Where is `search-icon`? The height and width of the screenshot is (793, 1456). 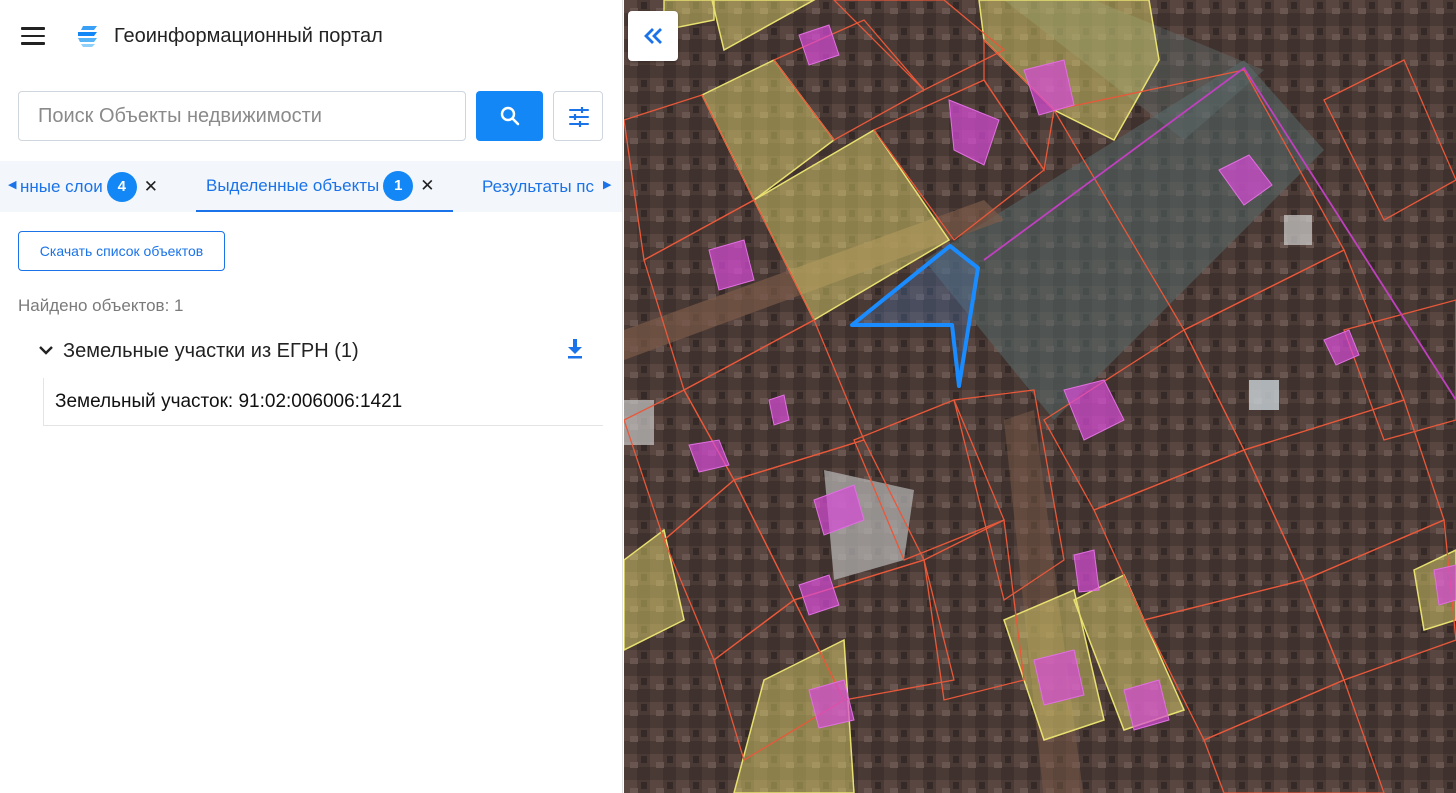
search-icon is located at coordinates (510, 116).